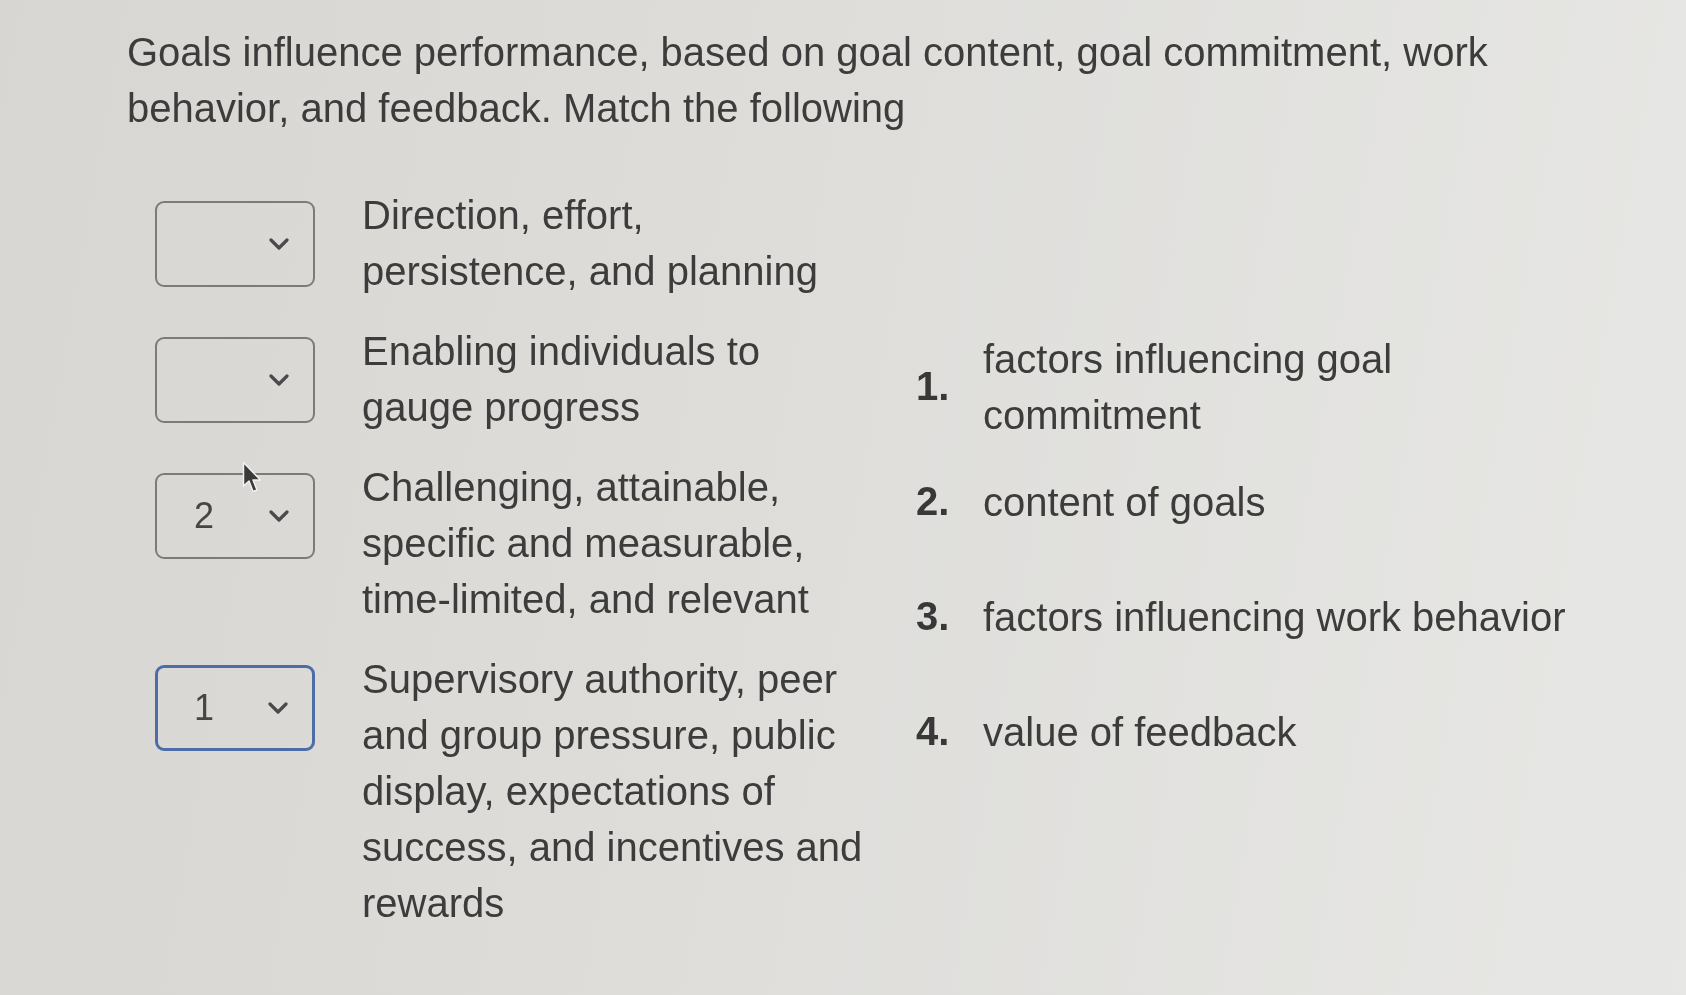 The image size is (1686, 995). Describe the element at coordinates (613, 791) in the screenshot. I see `prompt-text: Supervisory authority, peer and group pressure, public display, expectations of success, and incentives and rewards` at that location.